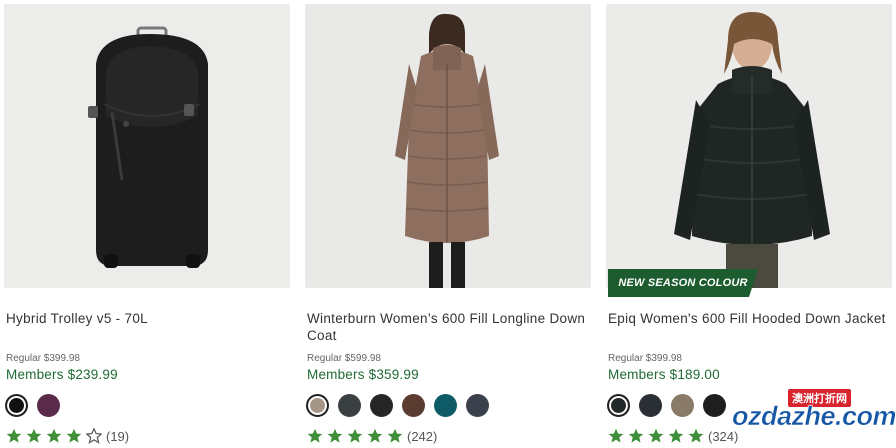 This screenshot has height=448, width=896. Describe the element at coordinates (664, 374) in the screenshot. I see `members-price: Members $189.00` at that location.